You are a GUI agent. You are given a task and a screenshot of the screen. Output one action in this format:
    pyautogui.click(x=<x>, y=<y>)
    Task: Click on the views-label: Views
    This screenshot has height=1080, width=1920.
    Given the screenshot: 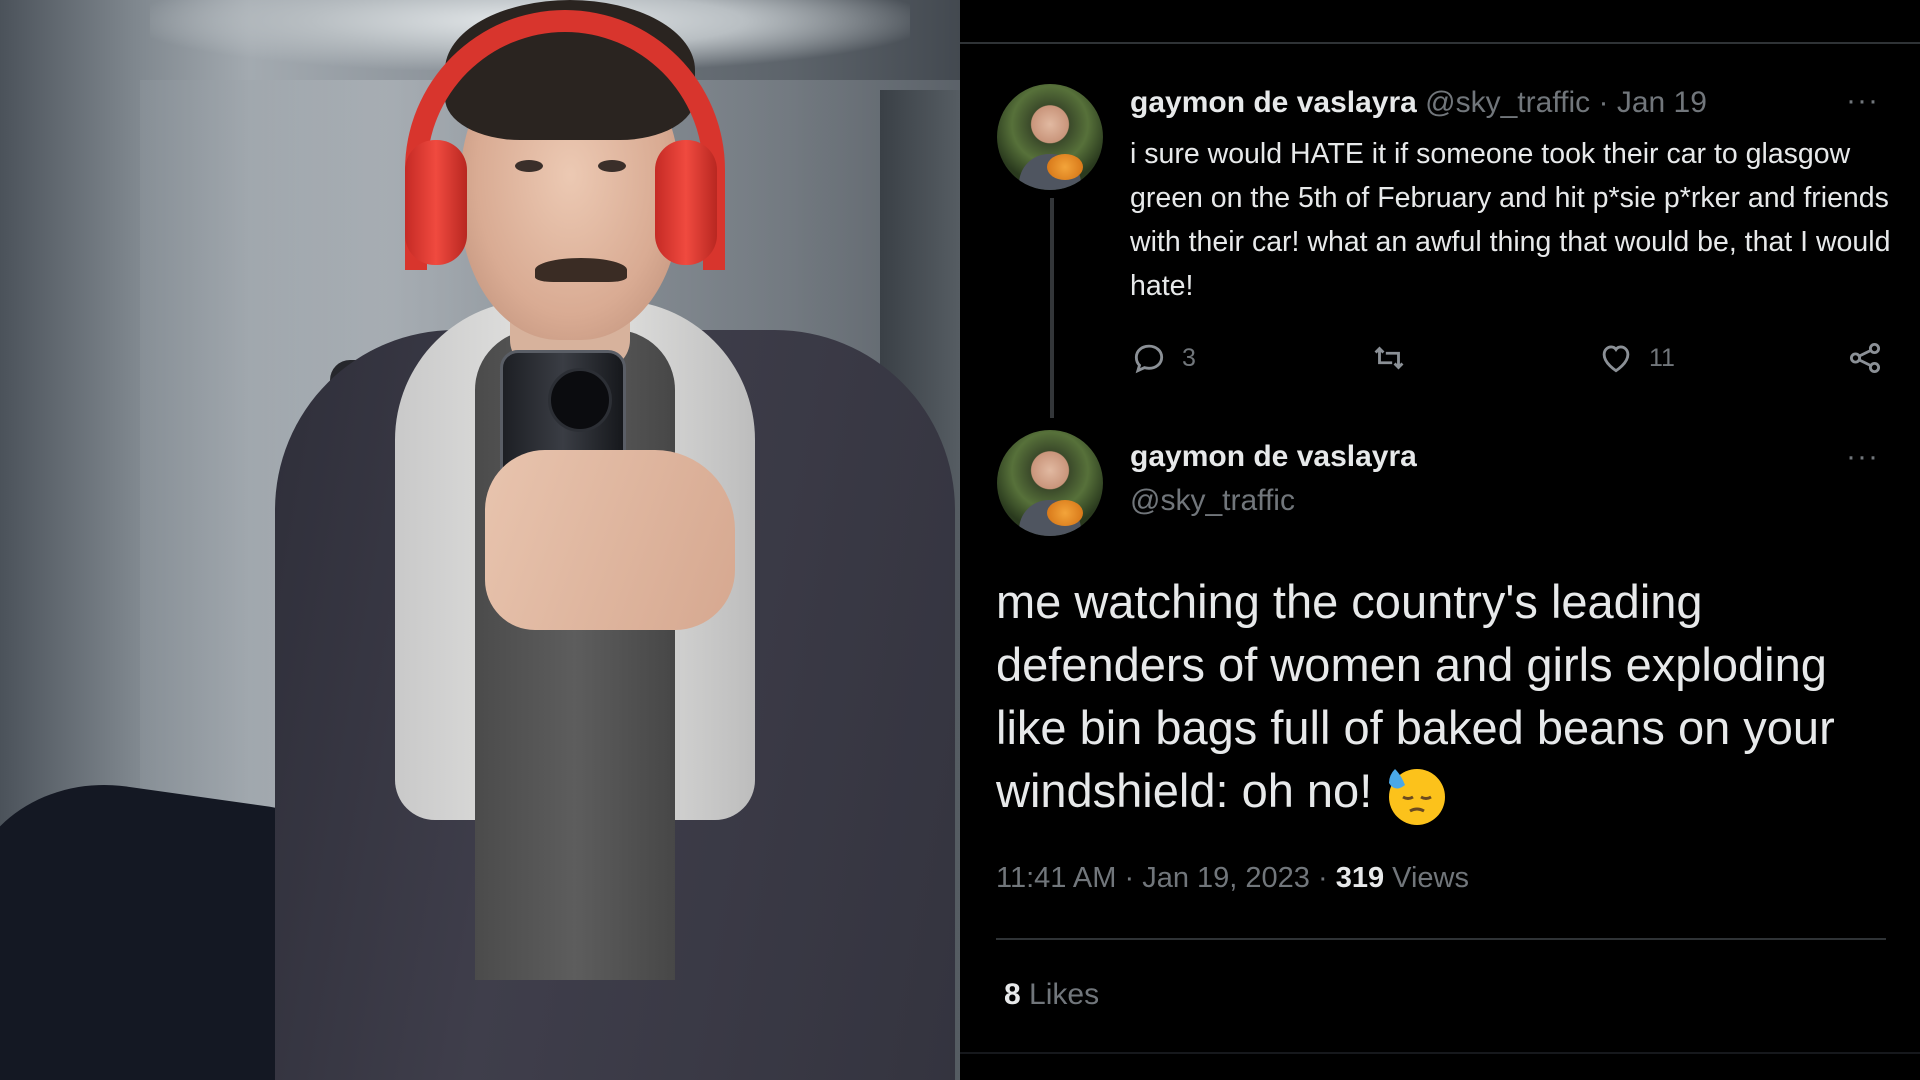 What is the action you would take?
    pyautogui.click(x=1430, y=878)
    